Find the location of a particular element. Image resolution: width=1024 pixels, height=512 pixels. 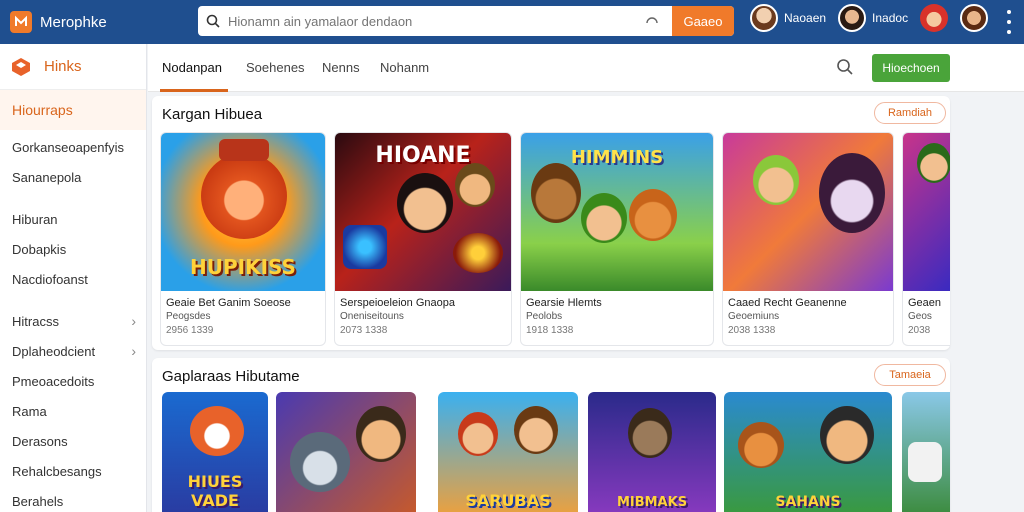

game-subtitle: Geos is located at coordinates (920, 316).